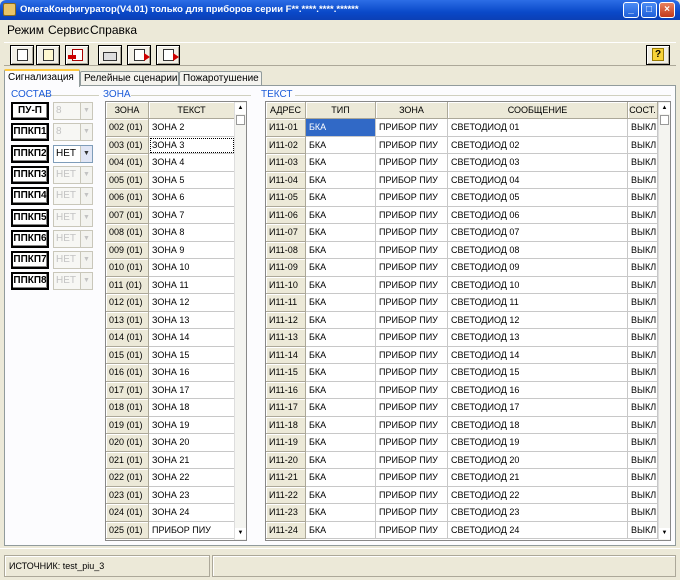 This screenshot has height=580, width=680. What do you see at coordinates (77, 55) in the screenshot?
I see `delete-button` at bounding box center [77, 55].